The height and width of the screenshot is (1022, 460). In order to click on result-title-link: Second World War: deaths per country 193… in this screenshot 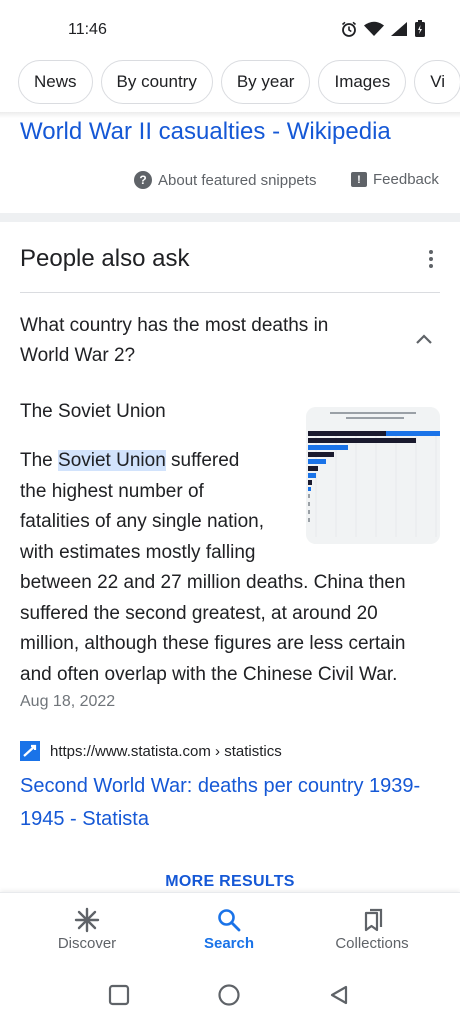, I will do `click(232, 803)`.